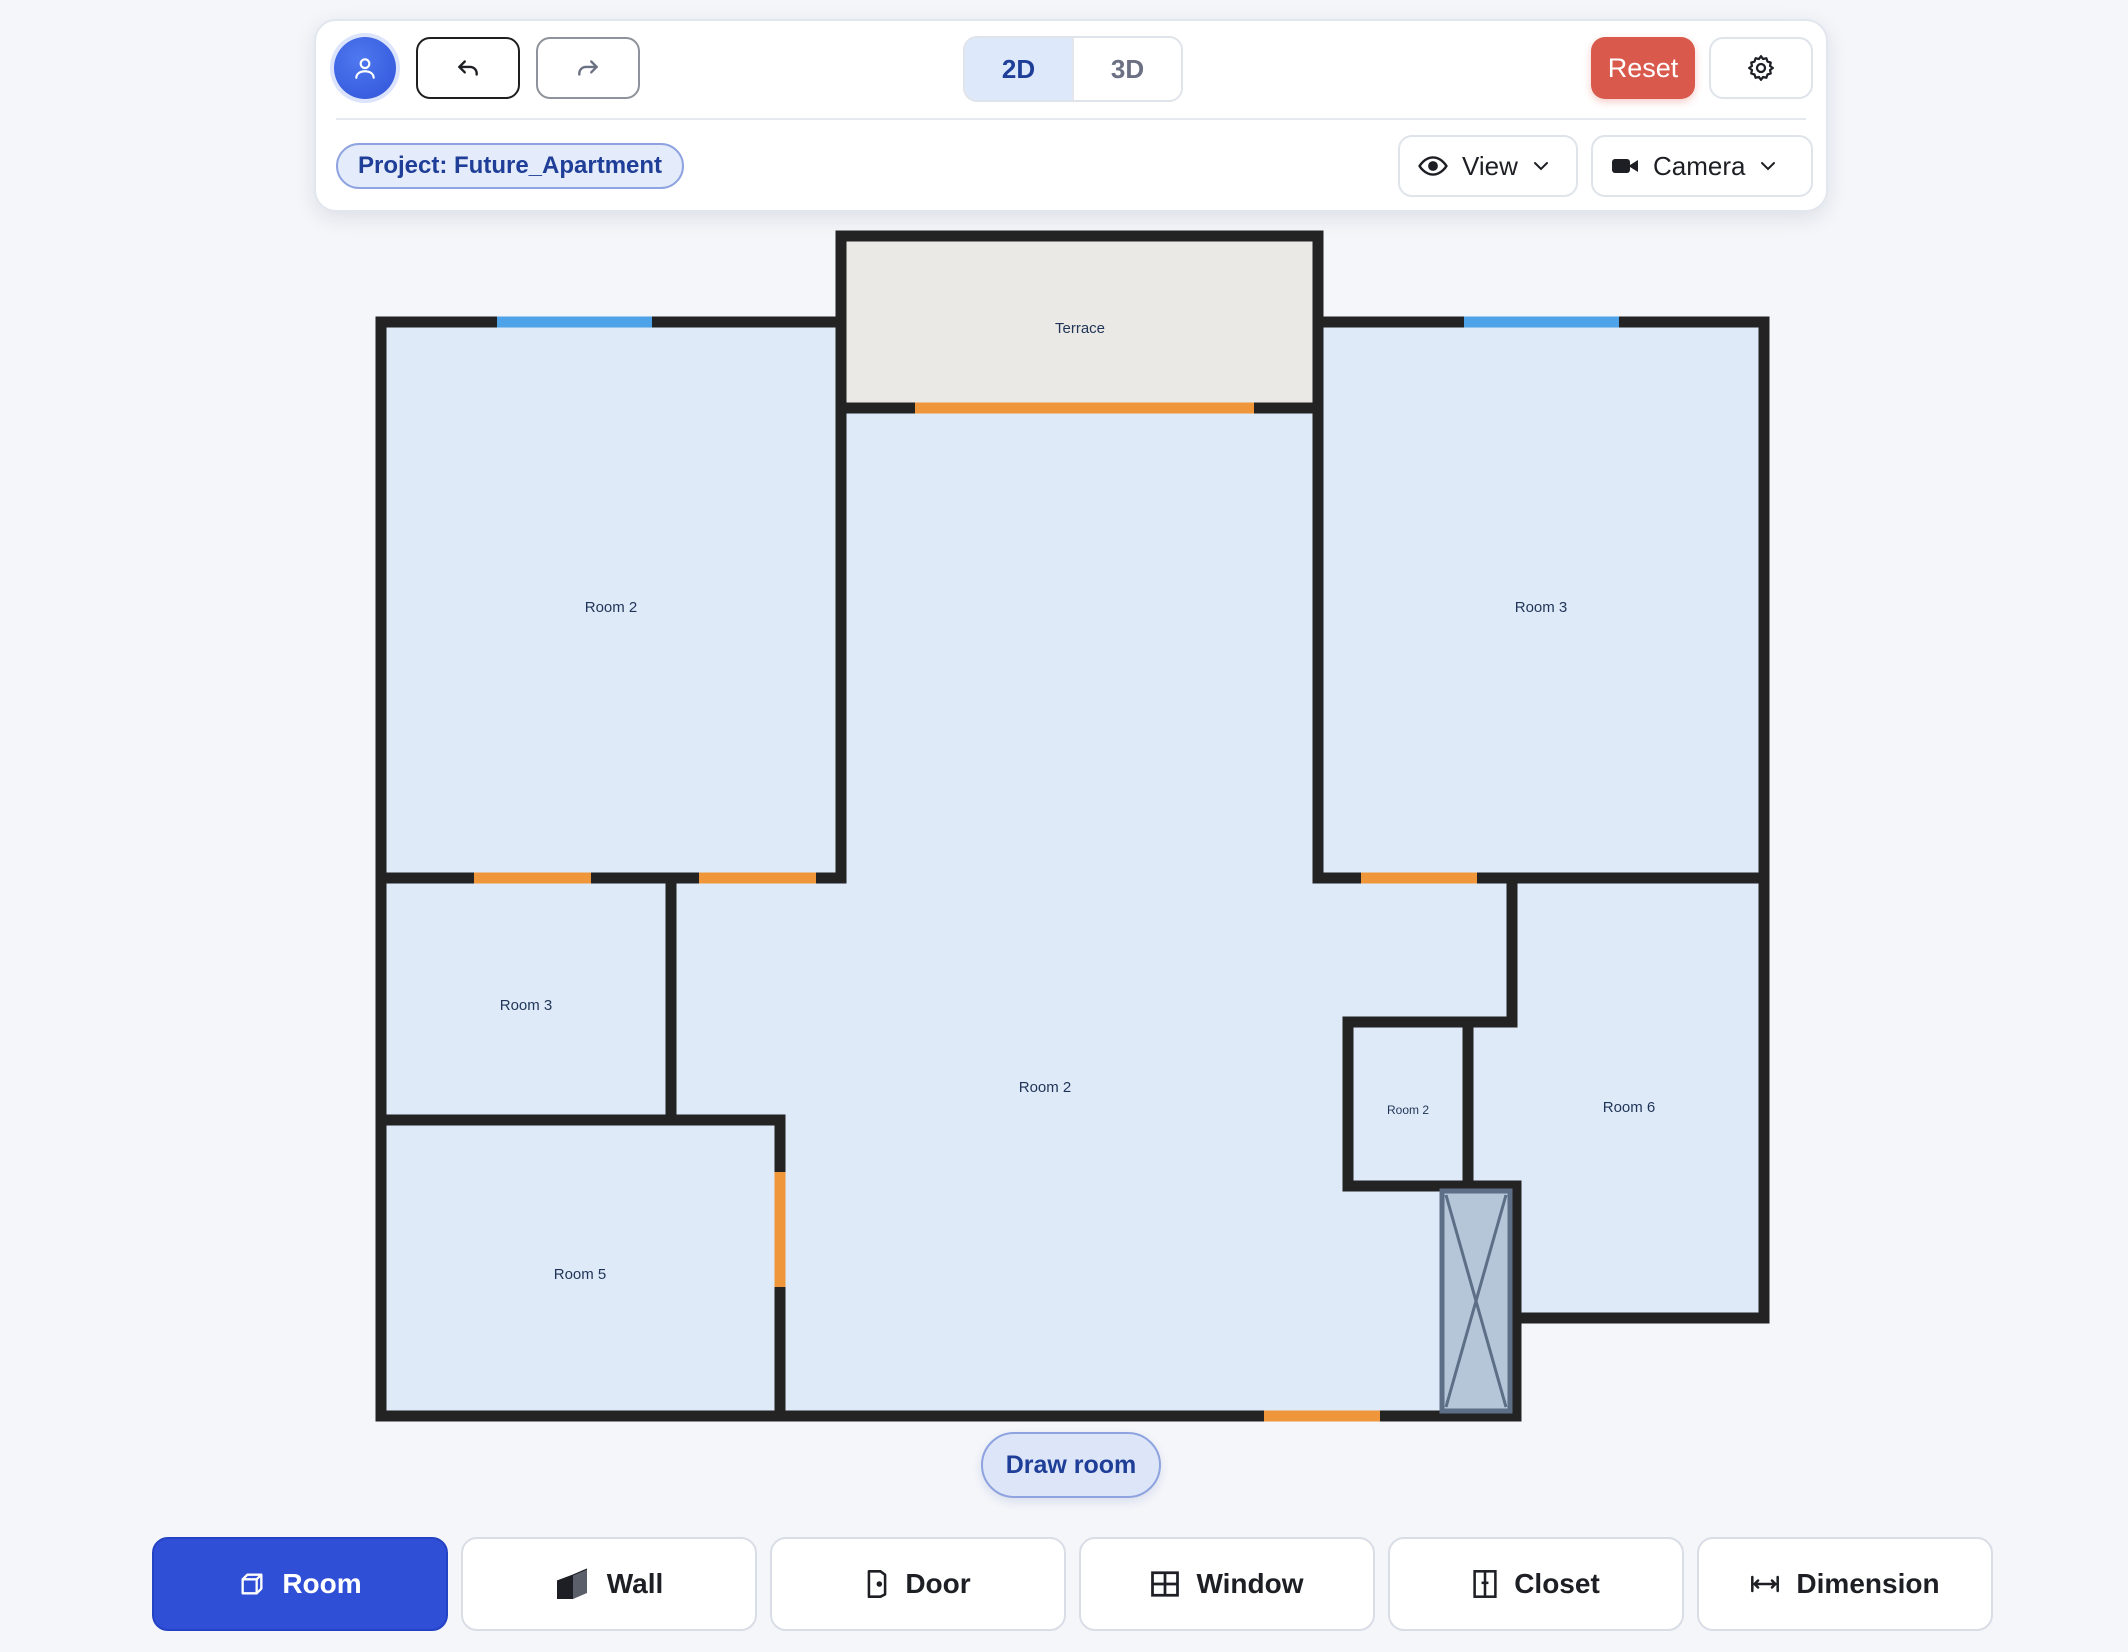 This screenshot has width=2128, height=1652. I want to click on room-cube-icon, so click(252, 1584).